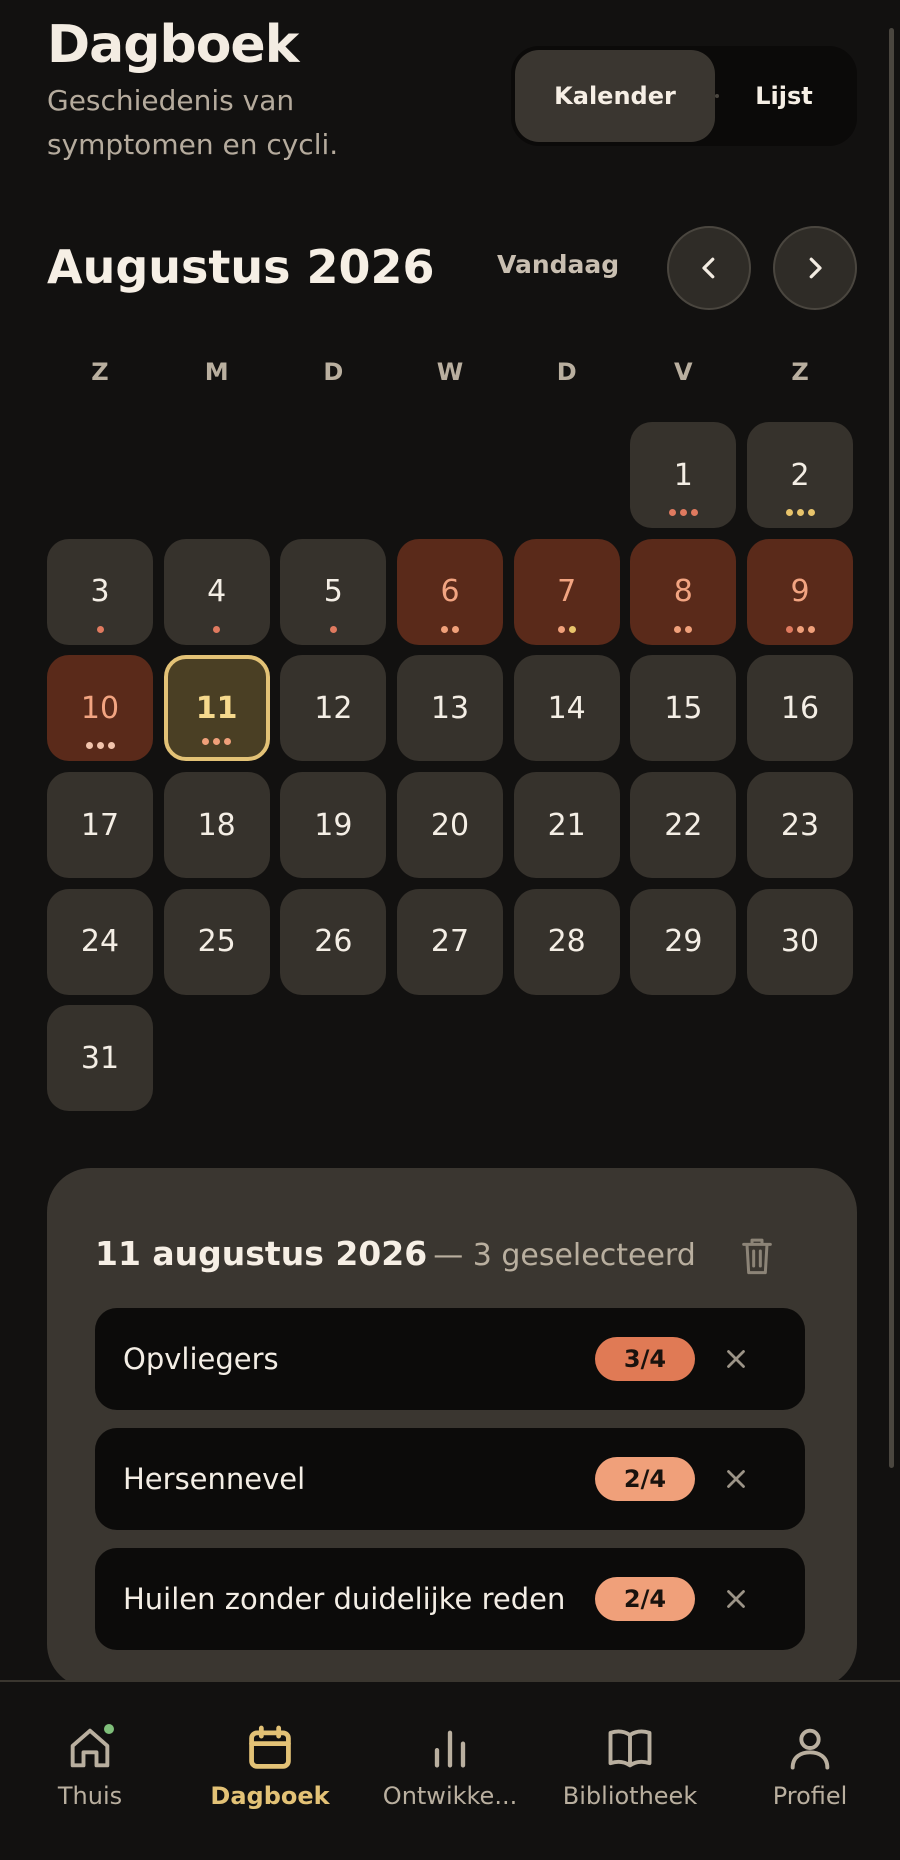 The image size is (900, 1860). I want to click on calendar-day-2: 2, so click(800, 475).